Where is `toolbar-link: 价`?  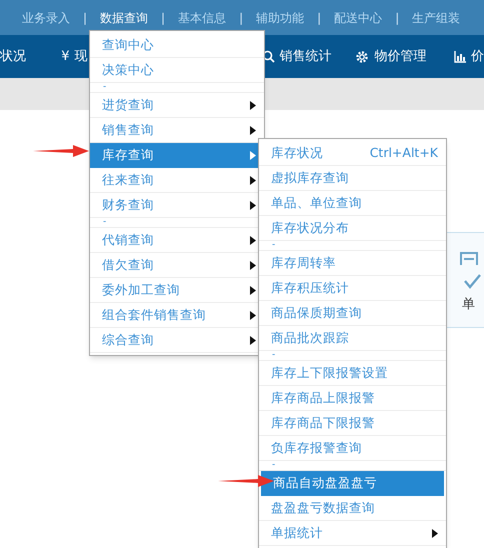
toolbar-link: 价 is located at coordinates (477, 56).